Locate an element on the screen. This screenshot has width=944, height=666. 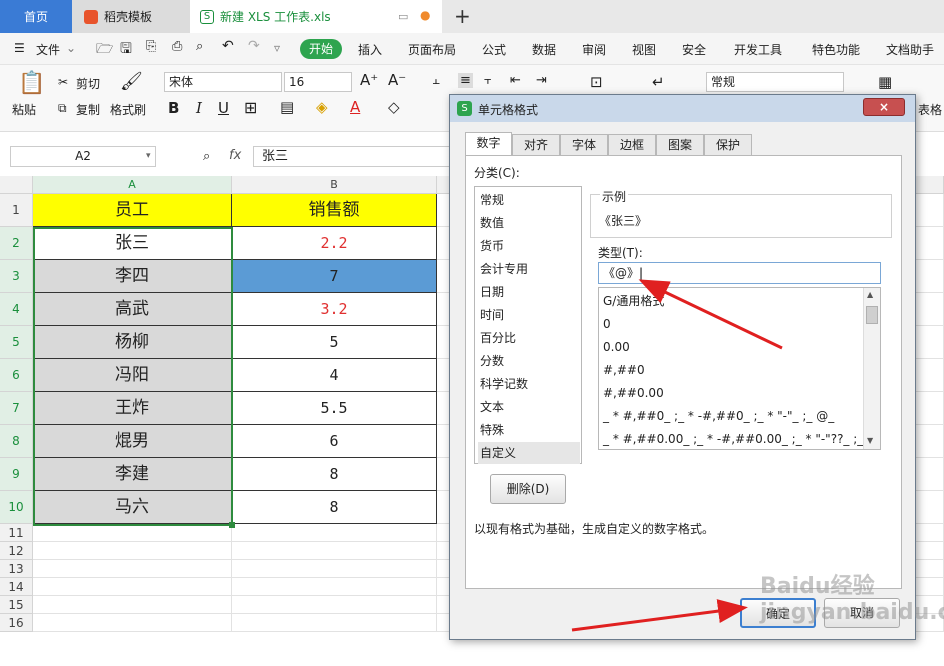
print-icon: ⎙ is located at coordinates (177, 46).